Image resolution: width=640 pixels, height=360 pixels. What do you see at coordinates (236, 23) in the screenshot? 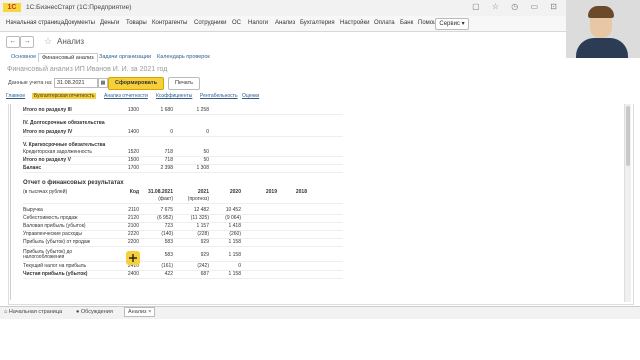
I see `menu-item-fixed-assets: ОС` at bounding box center [236, 23].